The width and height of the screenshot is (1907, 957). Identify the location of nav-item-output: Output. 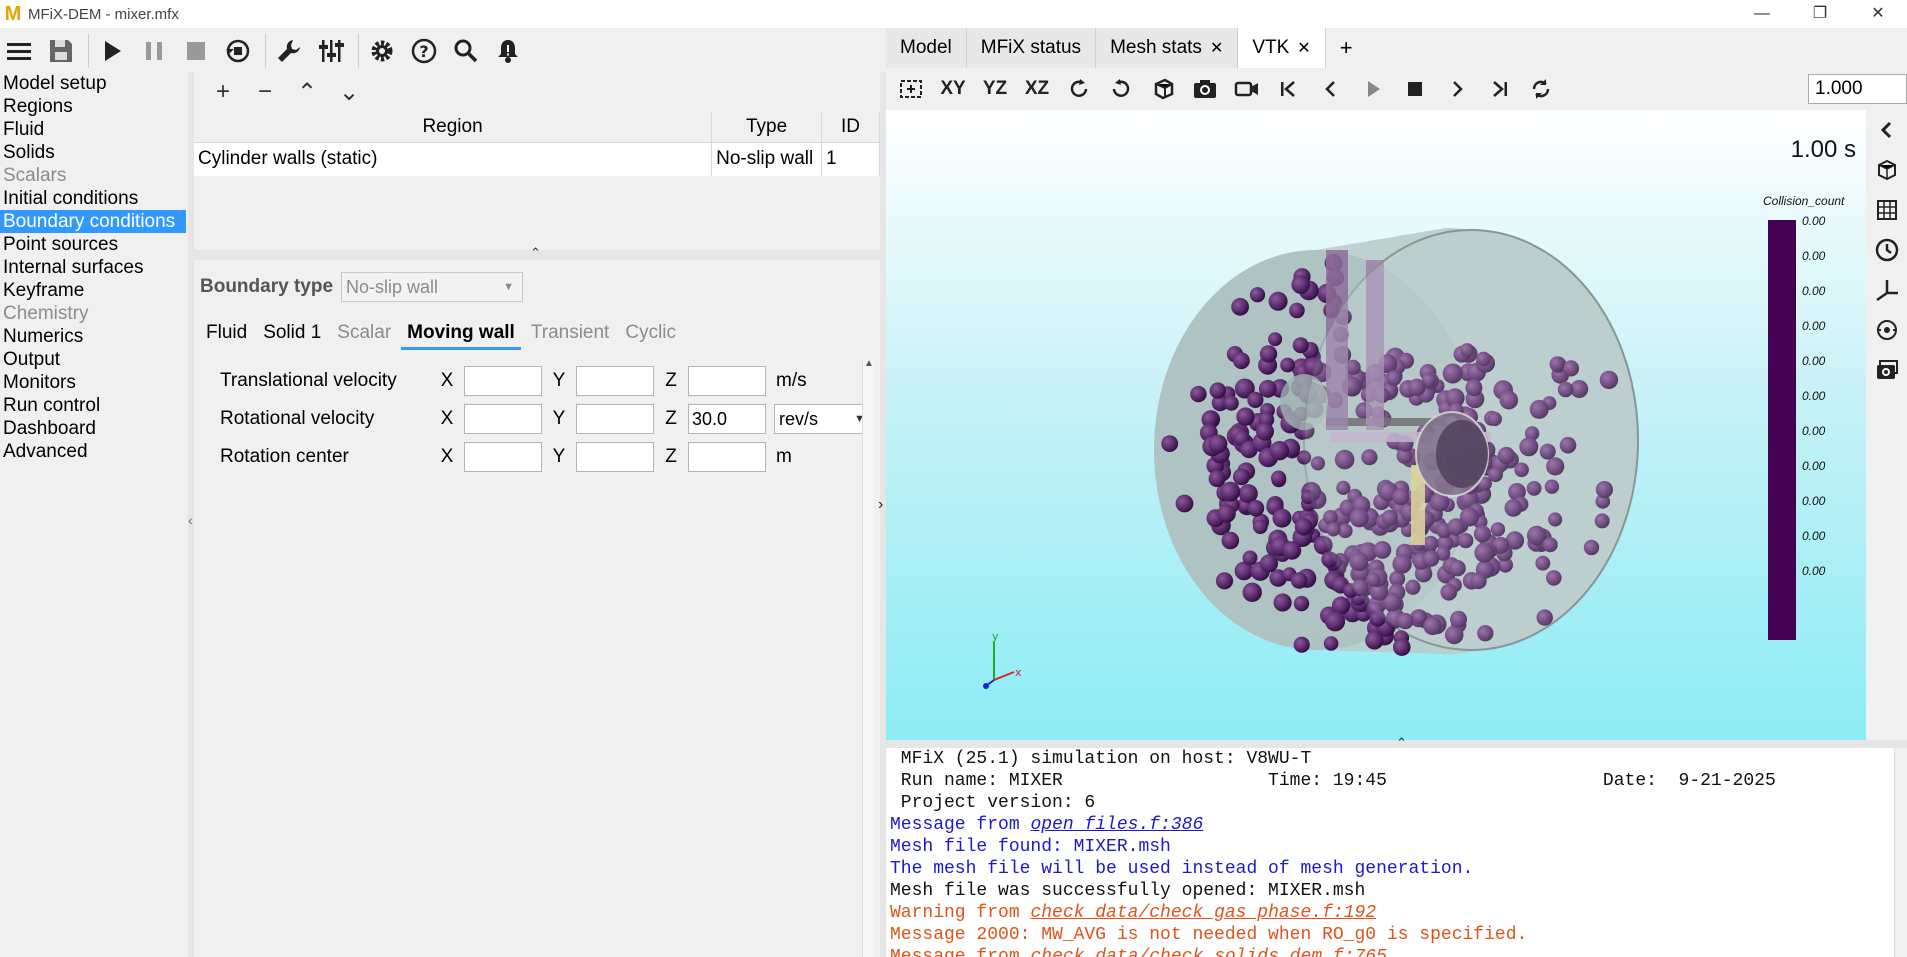
(94, 359).